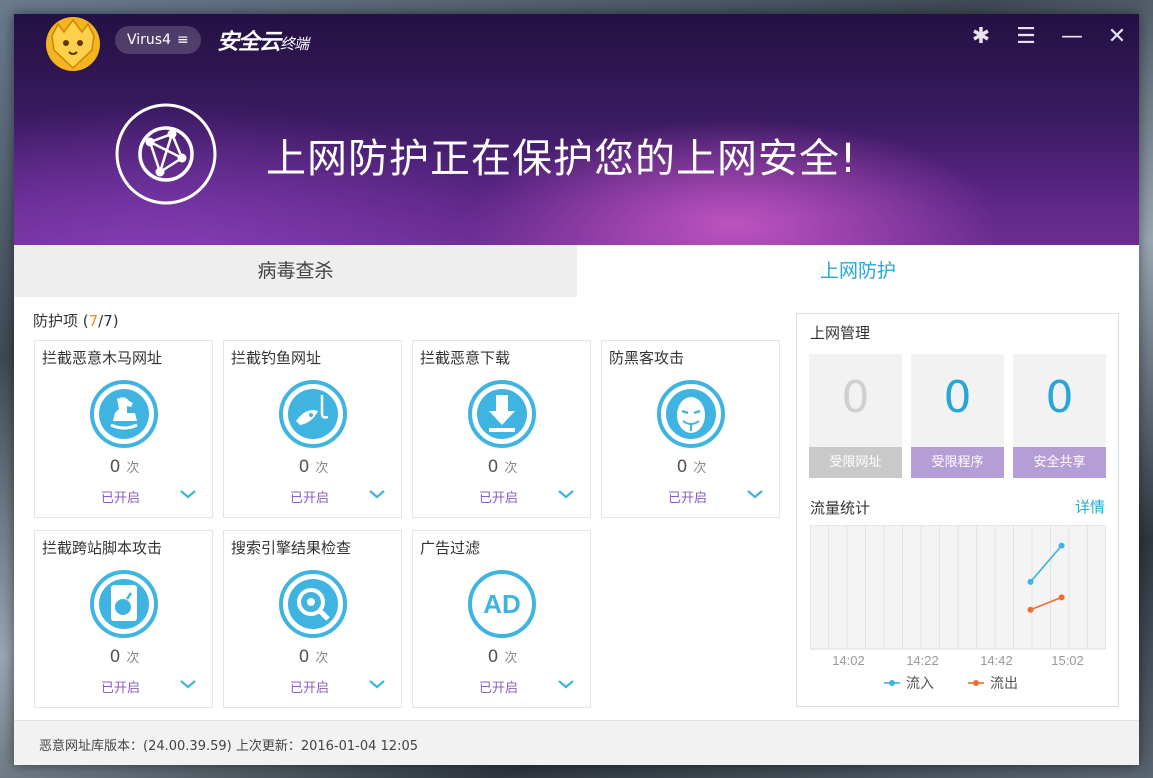 The height and width of the screenshot is (778, 1153). What do you see at coordinates (502, 414) in the screenshot?
I see `download-block-icon` at bounding box center [502, 414].